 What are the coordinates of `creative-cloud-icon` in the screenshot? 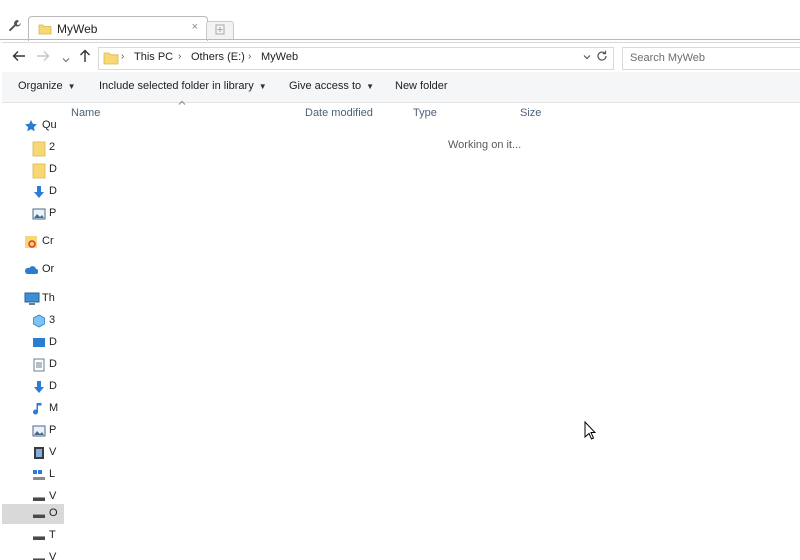 It's located at (31, 242).